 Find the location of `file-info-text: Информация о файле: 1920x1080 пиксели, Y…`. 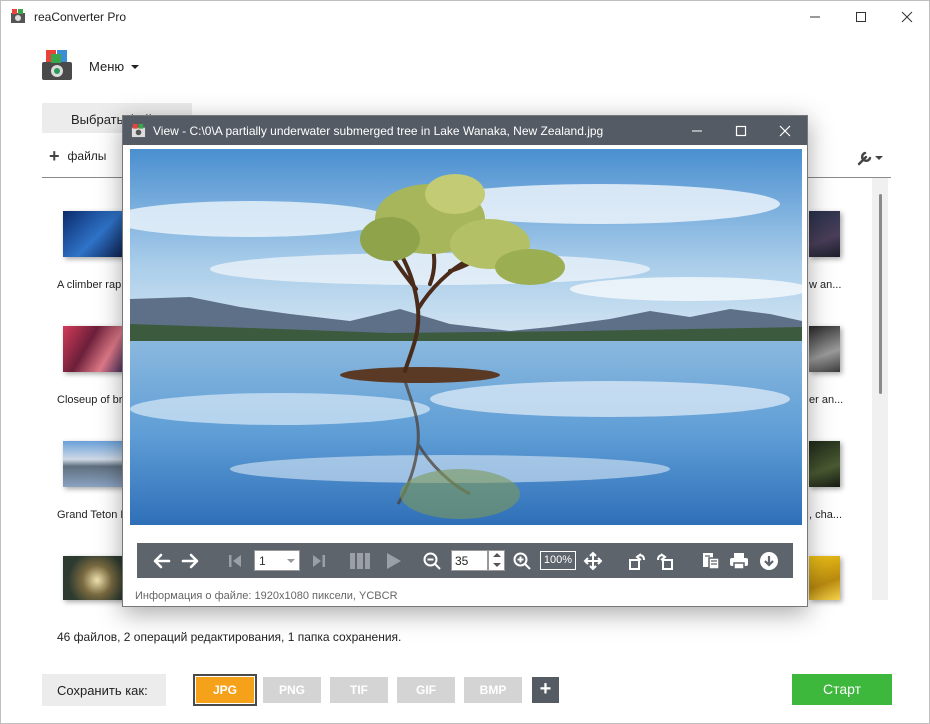

file-info-text: Информация о файле: 1920x1080 пиксели, Y… is located at coordinates (266, 596).